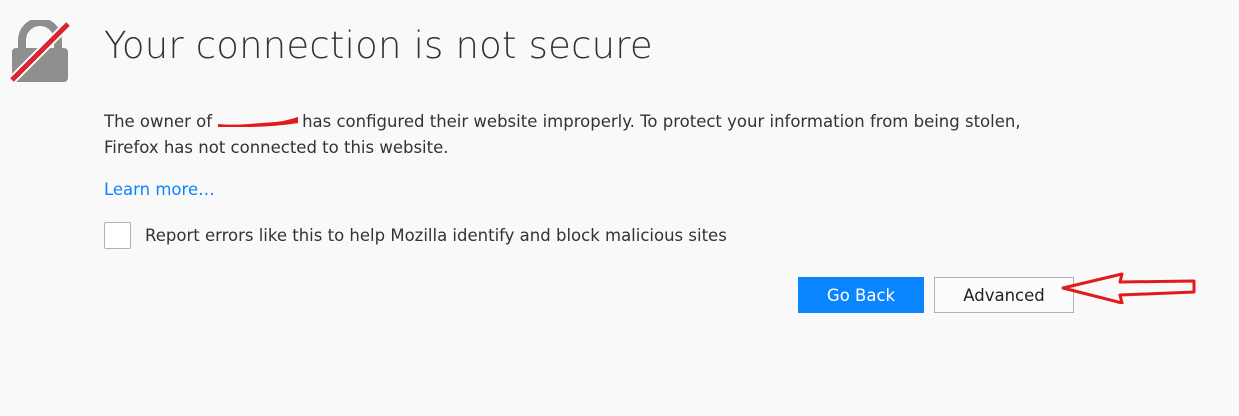  What do you see at coordinates (1004, 295) in the screenshot?
I see `advanced-button: Advanced` at bounding box center [1004, 295].